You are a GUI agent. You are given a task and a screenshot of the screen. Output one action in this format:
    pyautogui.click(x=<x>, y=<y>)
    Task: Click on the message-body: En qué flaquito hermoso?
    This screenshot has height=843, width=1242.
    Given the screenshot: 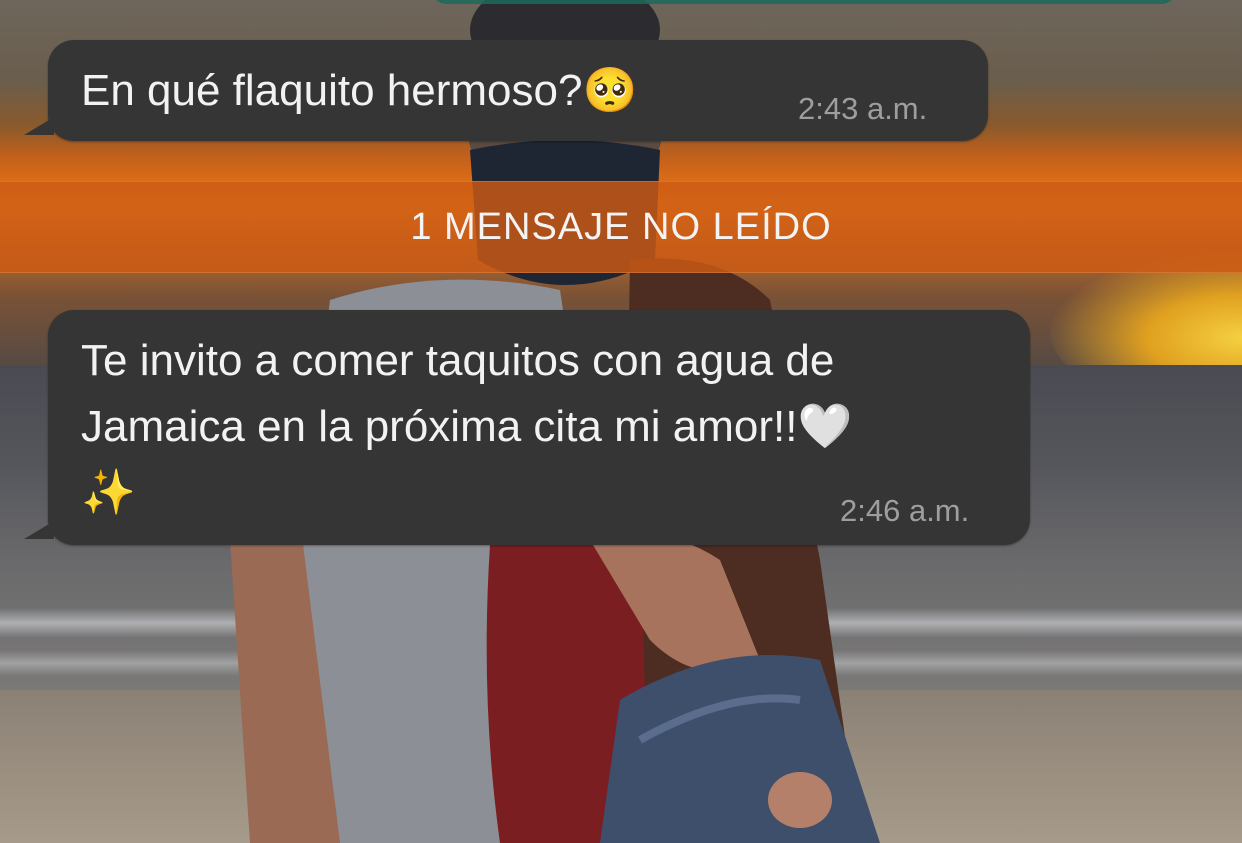 What is the action you would take?
    pyautogui.click(x=332, y=90)
    